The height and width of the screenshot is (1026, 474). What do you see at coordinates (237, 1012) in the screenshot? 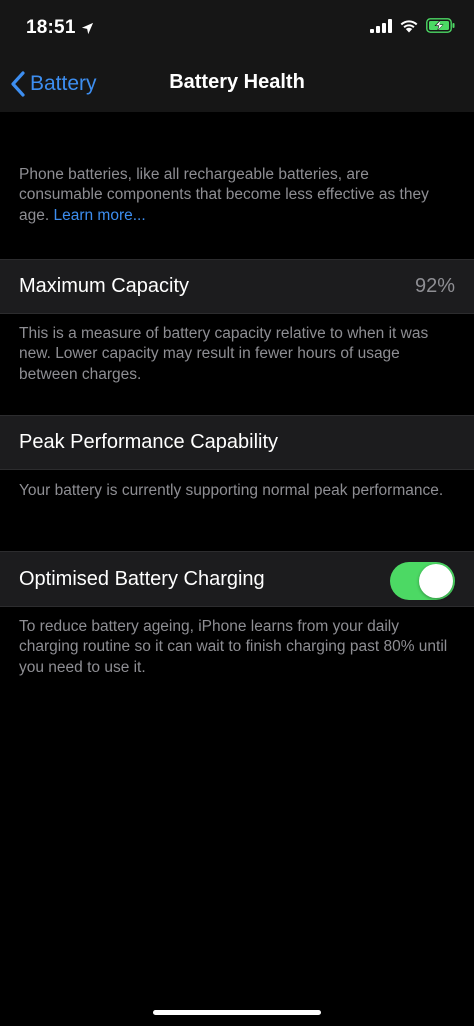
I see `home-indicator` at bounding box center [237, 1012].